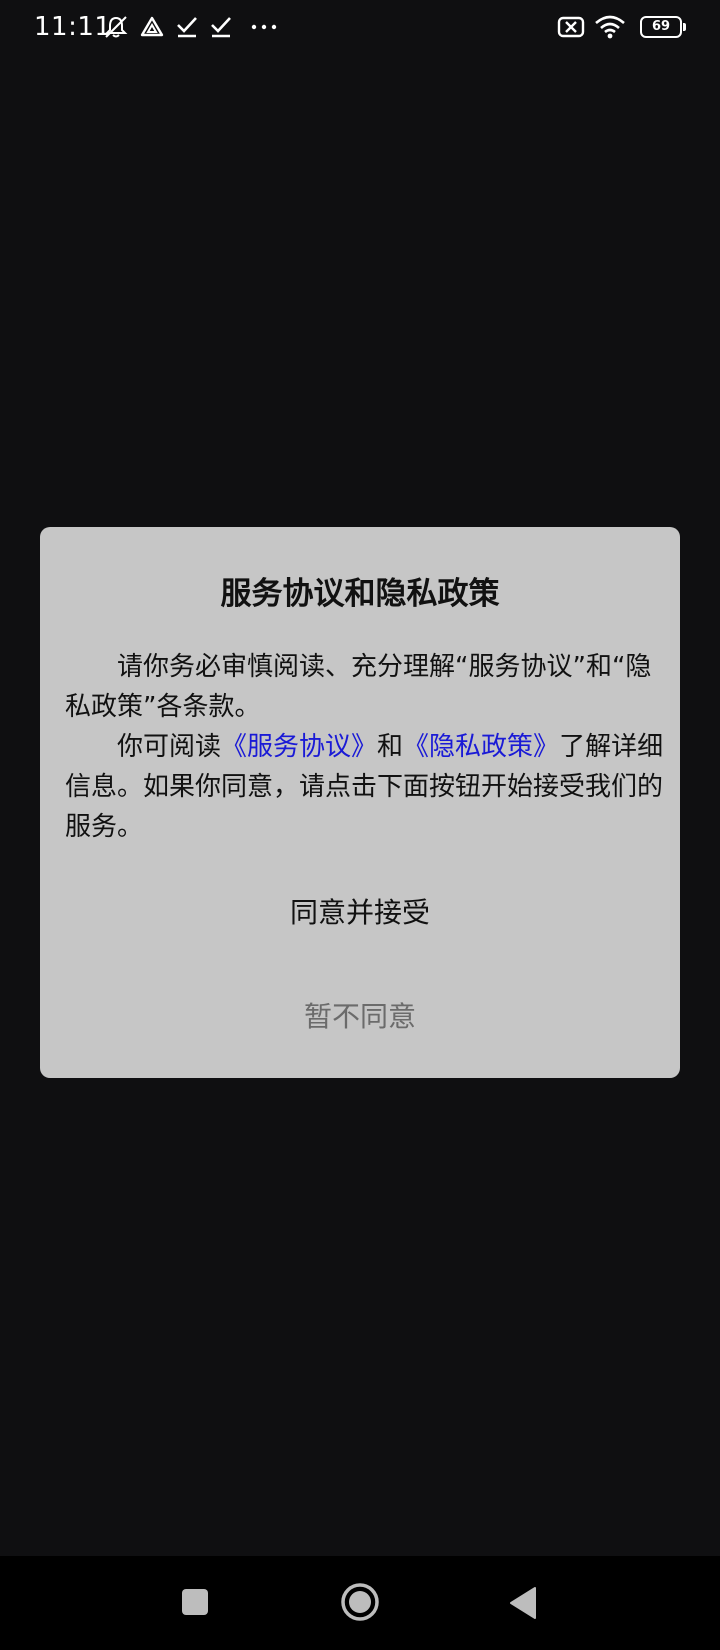  What do you see at coordinates (610, 27) in the screenshot?
I see `wifi-icon` at bounding box center [610, 27].